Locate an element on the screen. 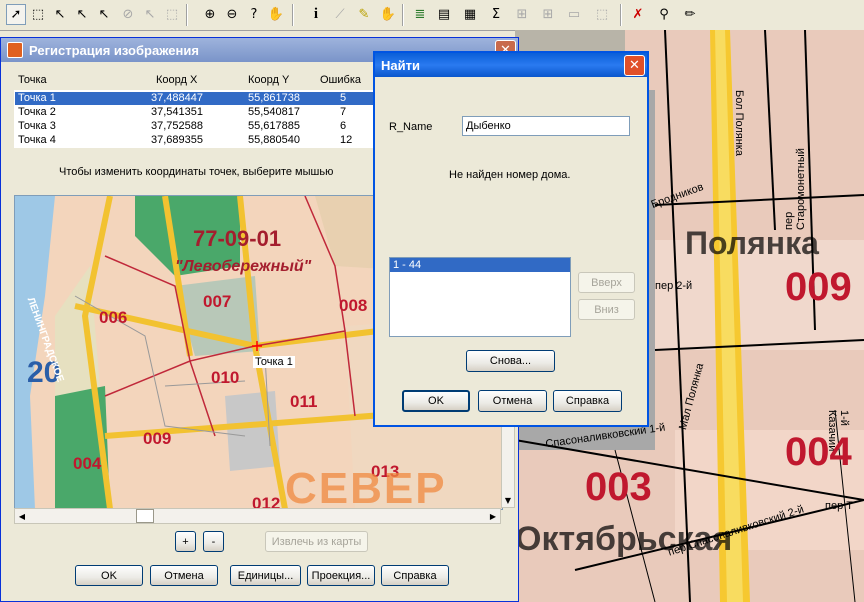  down-button: Вниз is located at coordinates (606, 309).